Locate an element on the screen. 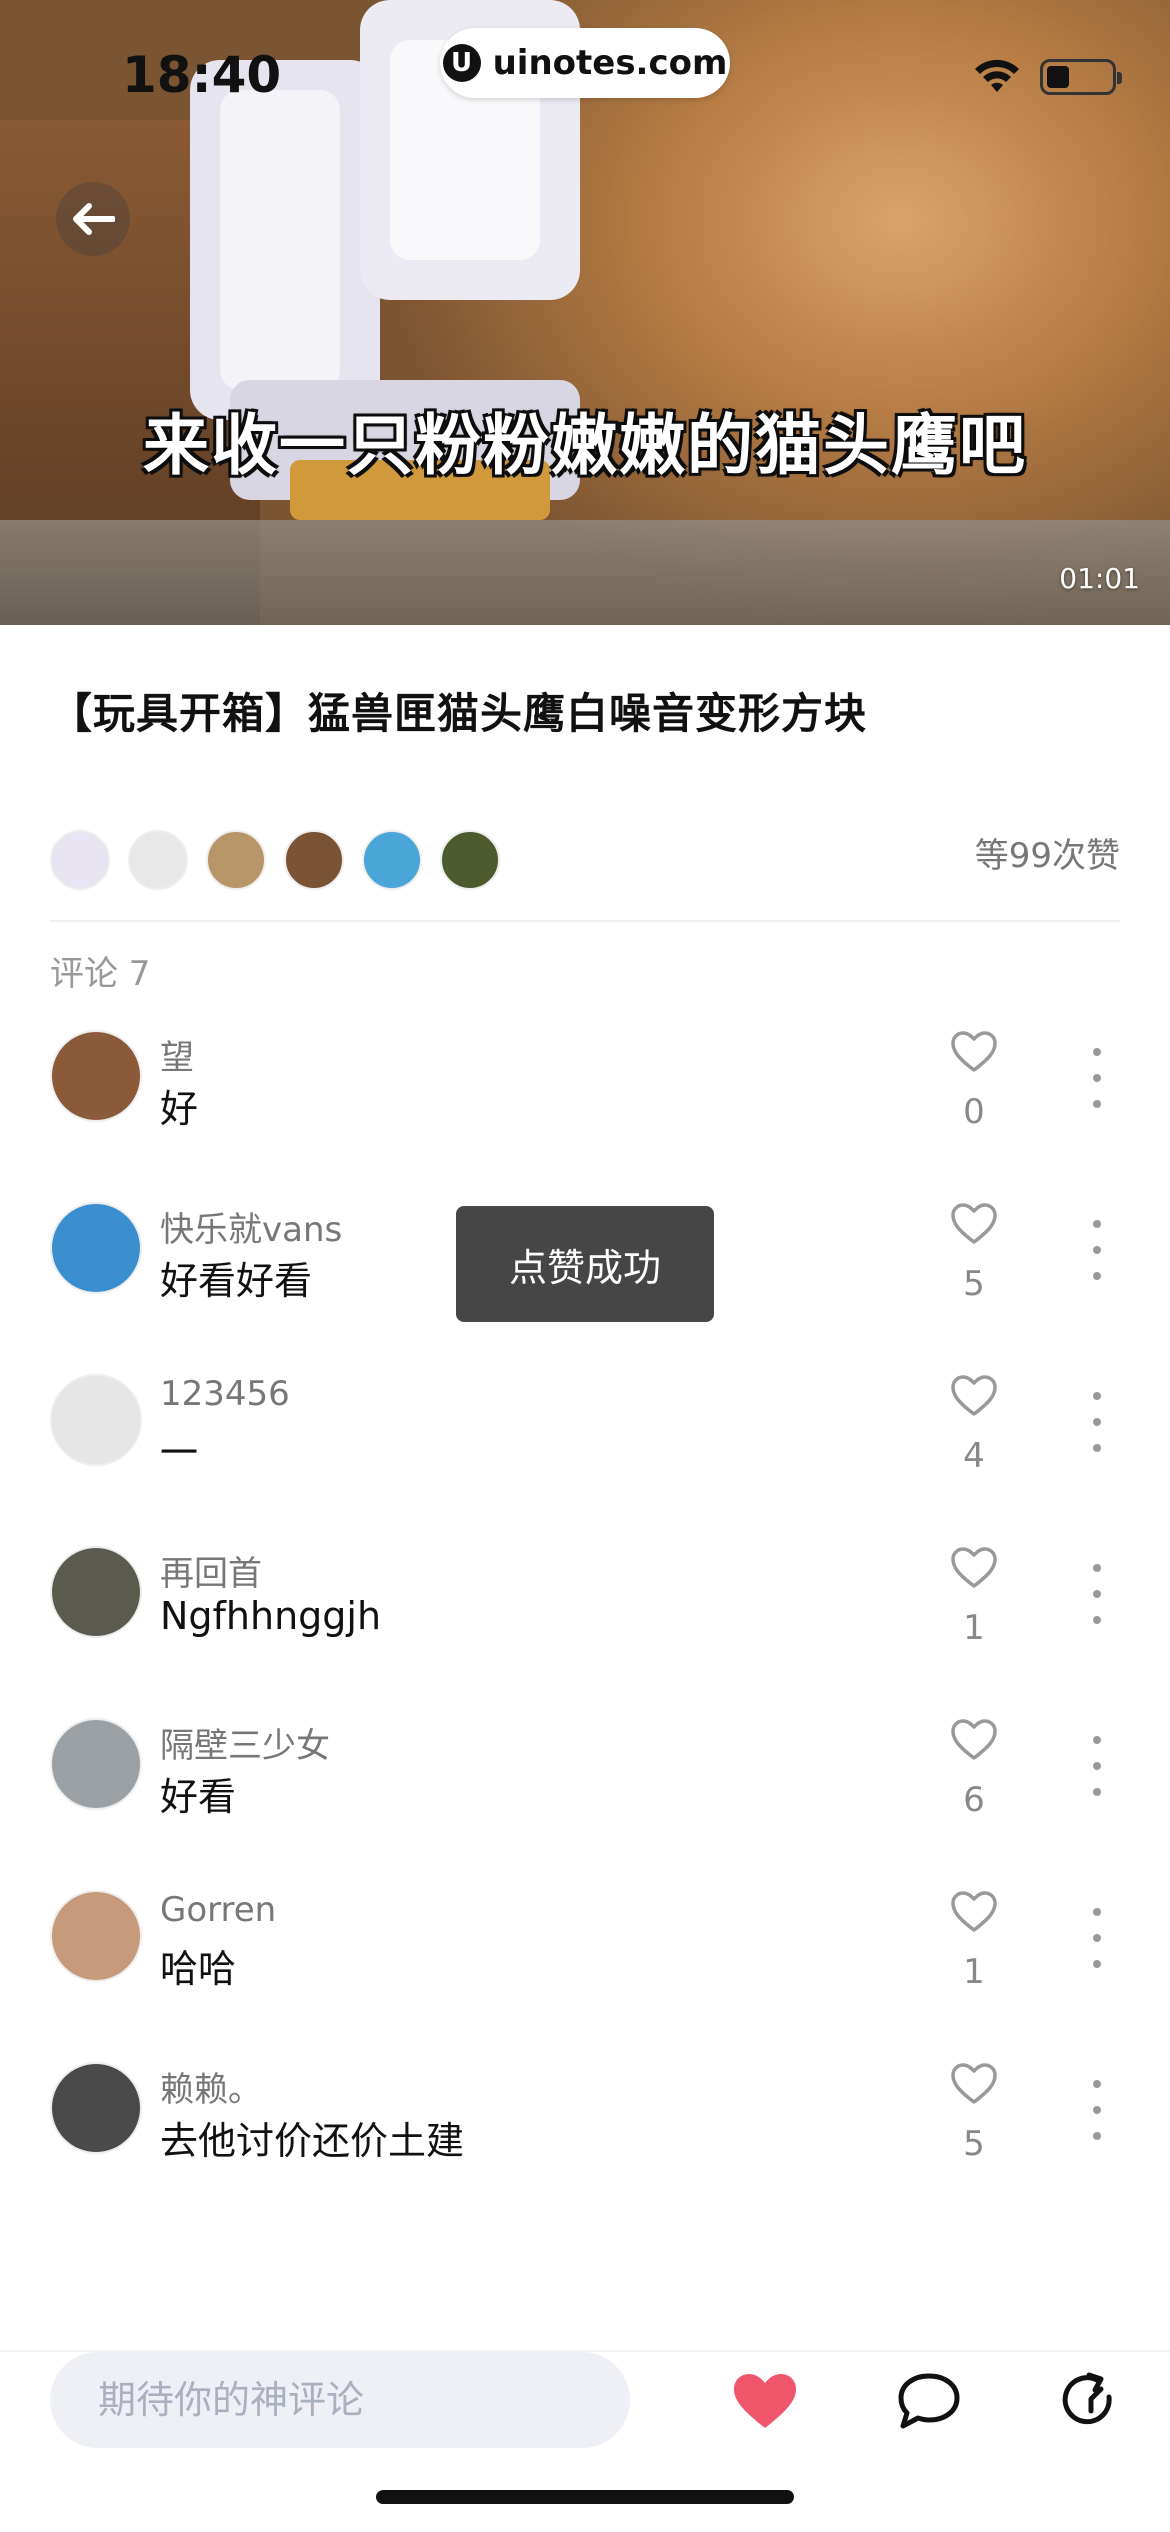 The height and width of the screenshot is (2532, 1170). comment-author: 再回首 is located at coordinates (211, 1570).